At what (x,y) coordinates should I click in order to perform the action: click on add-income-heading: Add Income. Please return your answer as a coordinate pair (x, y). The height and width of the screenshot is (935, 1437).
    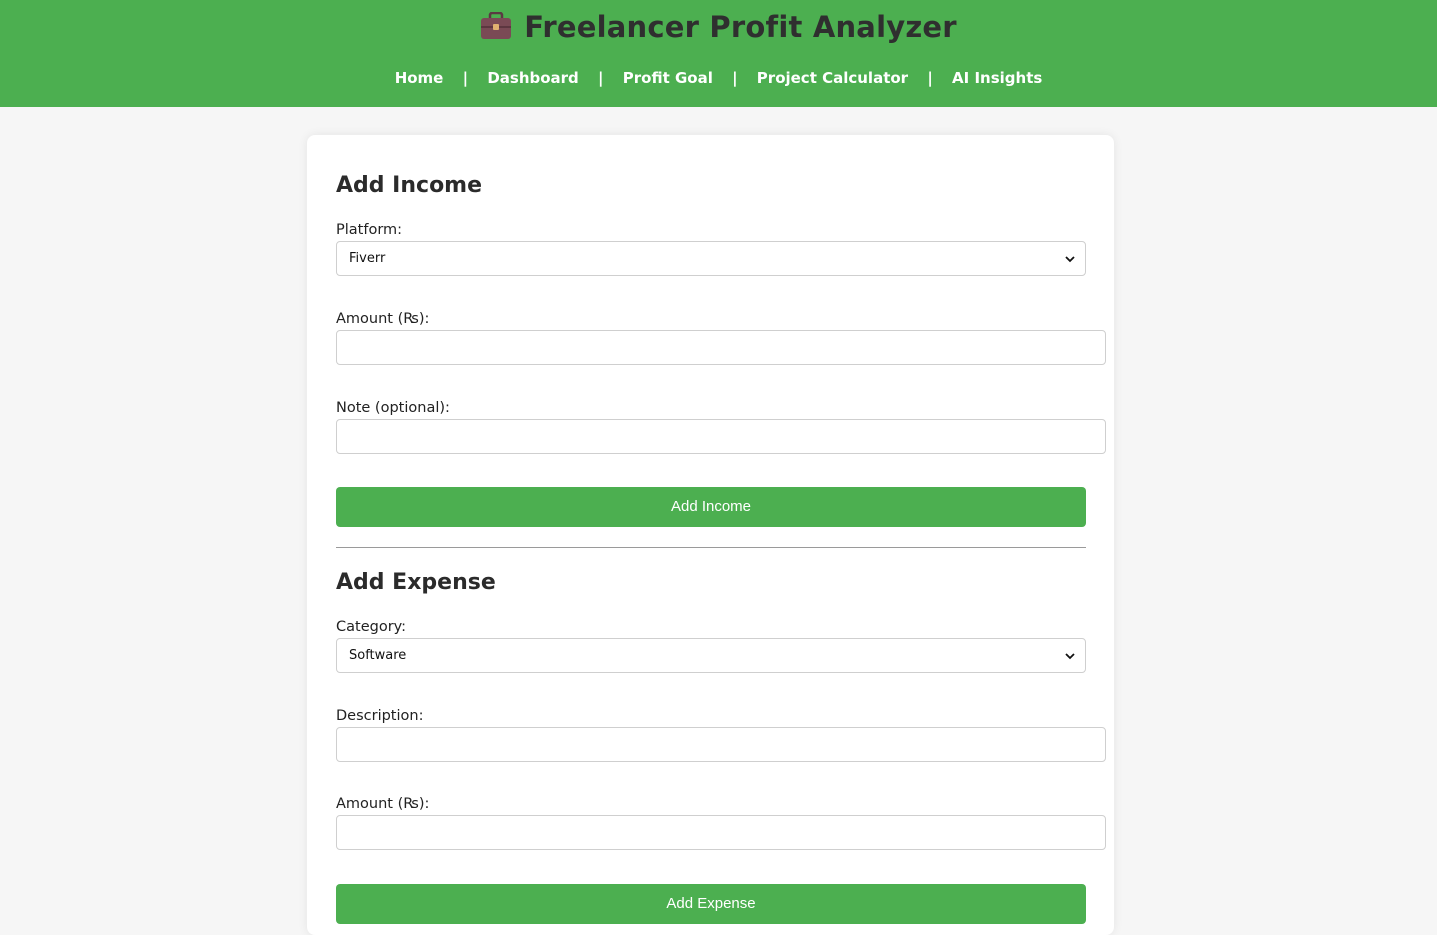
    Looking at the image, I should click on (409, 185).